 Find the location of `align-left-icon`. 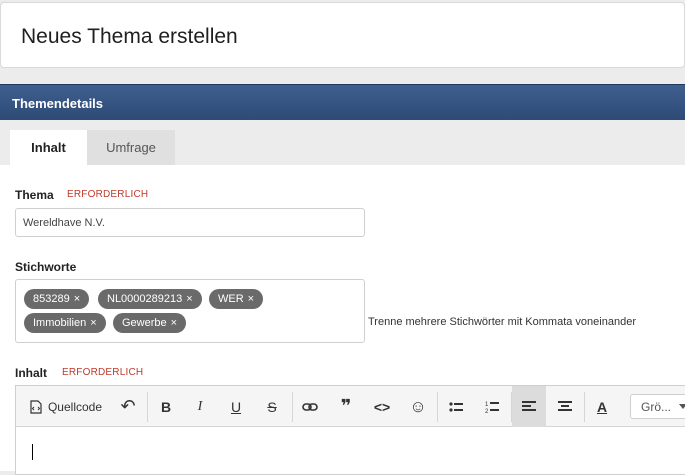

align-left-icon is located at coordinates (529, 405).